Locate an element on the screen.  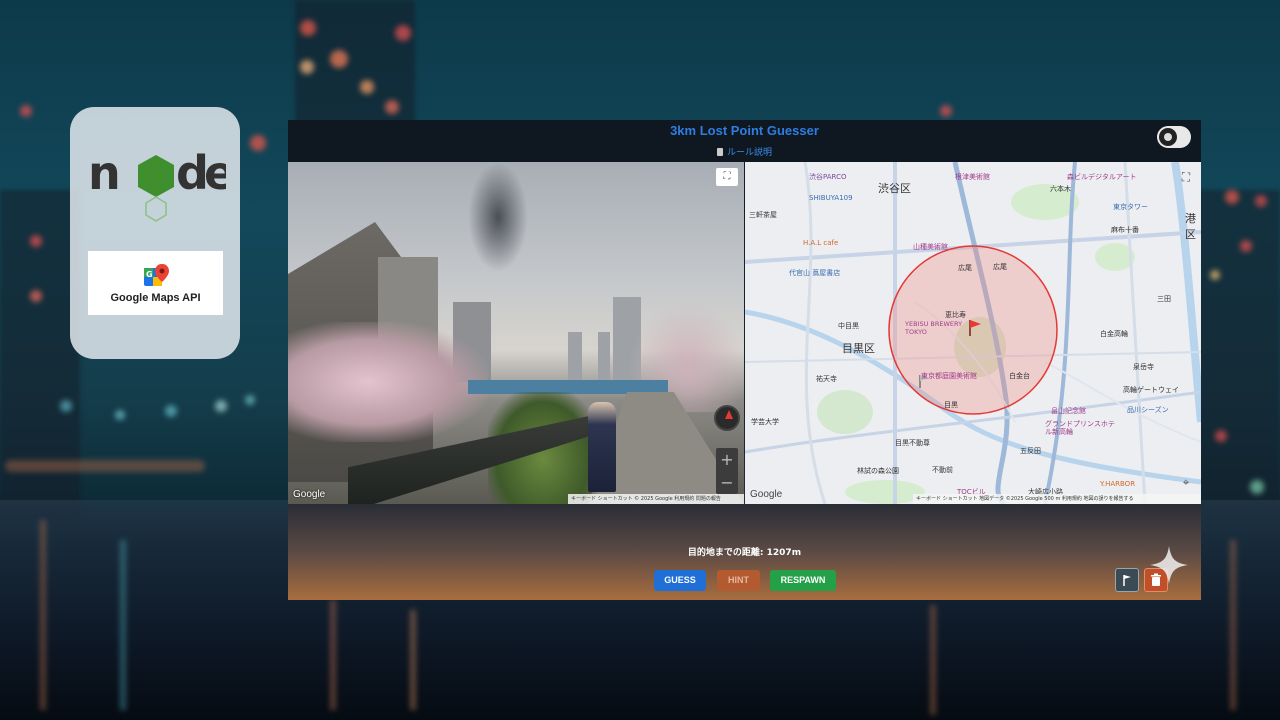
zoom-out-icon: − is located at coordinates (727, 482).